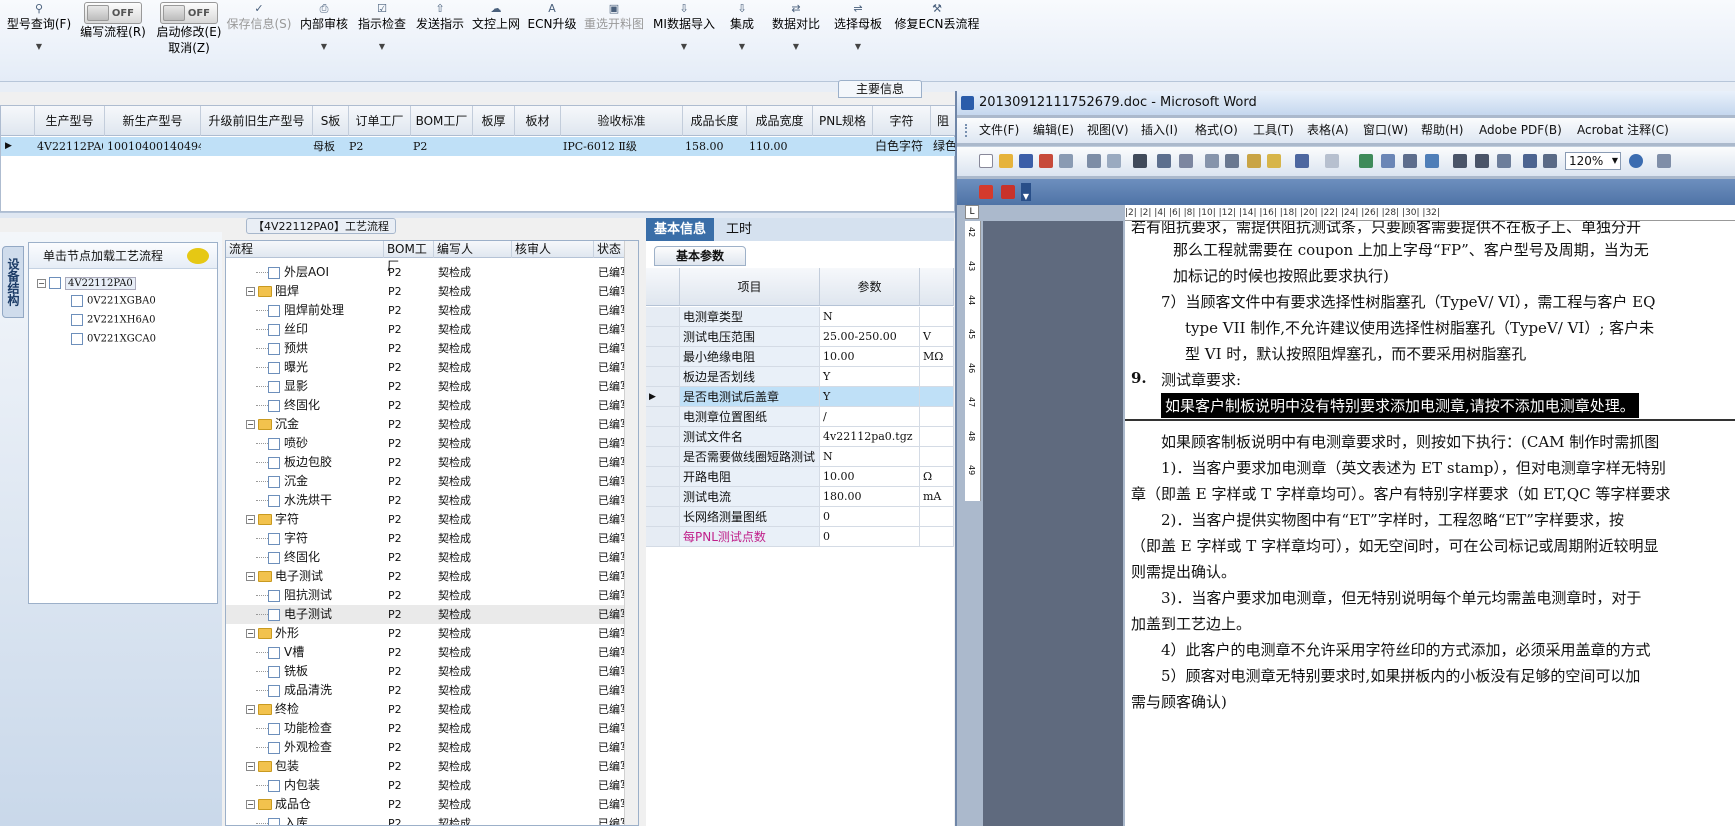 The image size is (1735, 826). Describe the element at coordinates (428, 576) in the screenshot. I see `process-row: − 电子测试 P2 契检成 已编写` at that location.